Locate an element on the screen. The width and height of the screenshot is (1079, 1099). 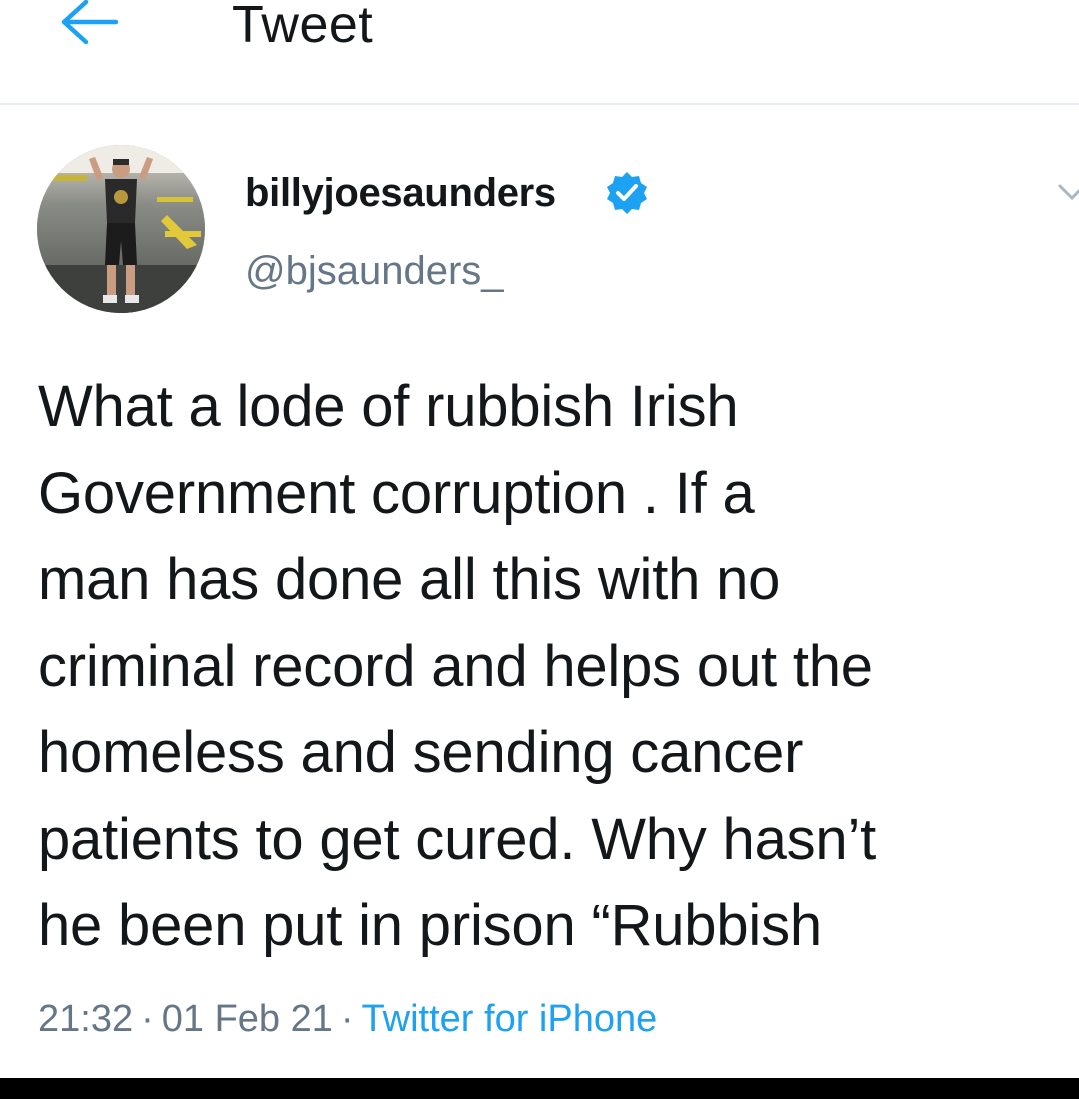
tweet-metadata: 21:32 · 01 Feb 21 · Twitter for iPhone is located at coordinates (347, 1019).